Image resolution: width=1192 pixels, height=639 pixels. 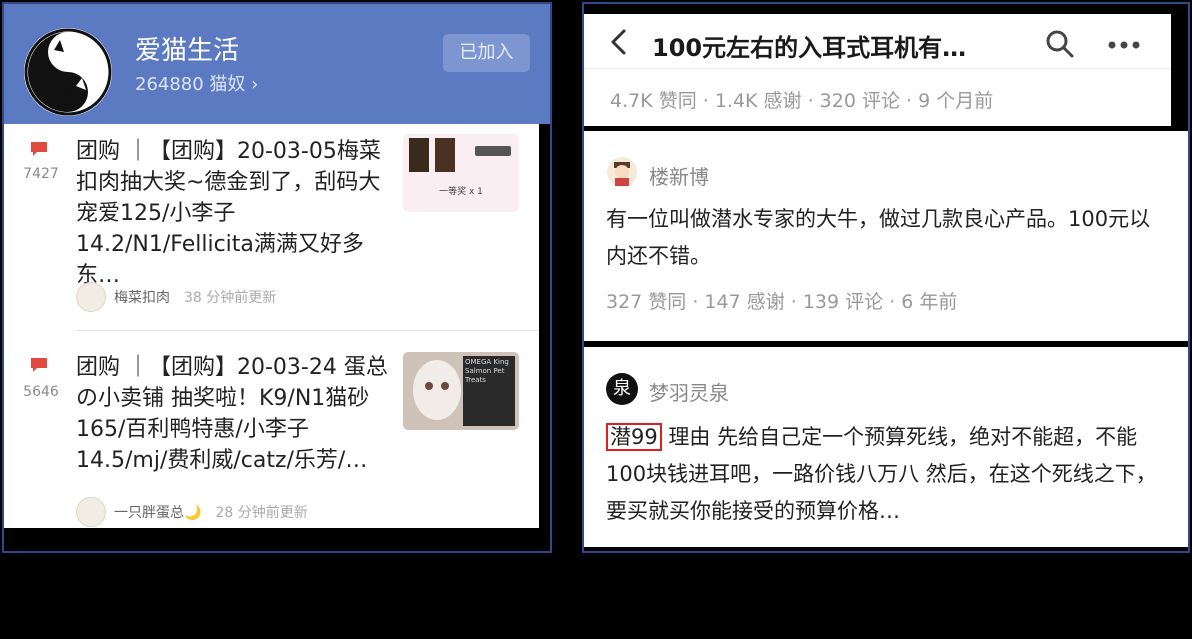 What do you see at coordinates (679, 175) in the screenshot?
I see `answer-author: 楼新博` at bounding box center [679, 175].